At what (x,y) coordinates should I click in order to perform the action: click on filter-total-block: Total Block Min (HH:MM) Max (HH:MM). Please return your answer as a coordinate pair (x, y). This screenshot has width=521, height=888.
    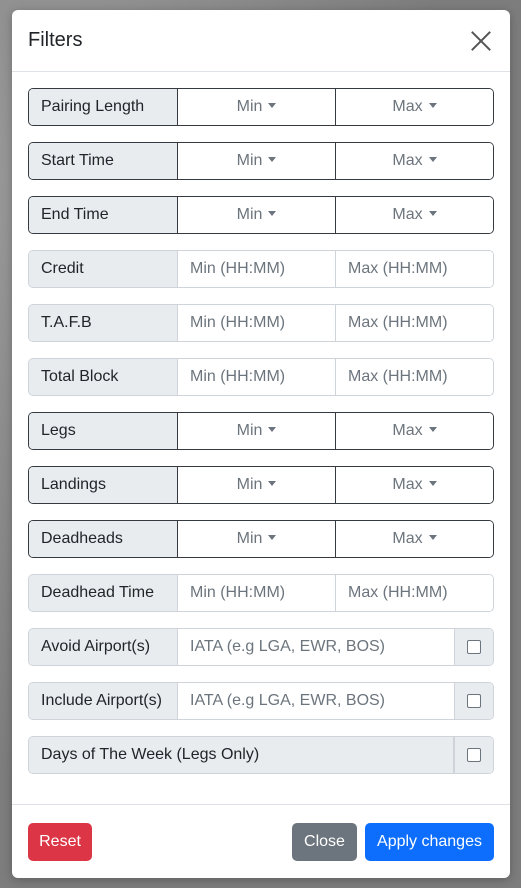
    Looking at the image, I should click on (261, 377).